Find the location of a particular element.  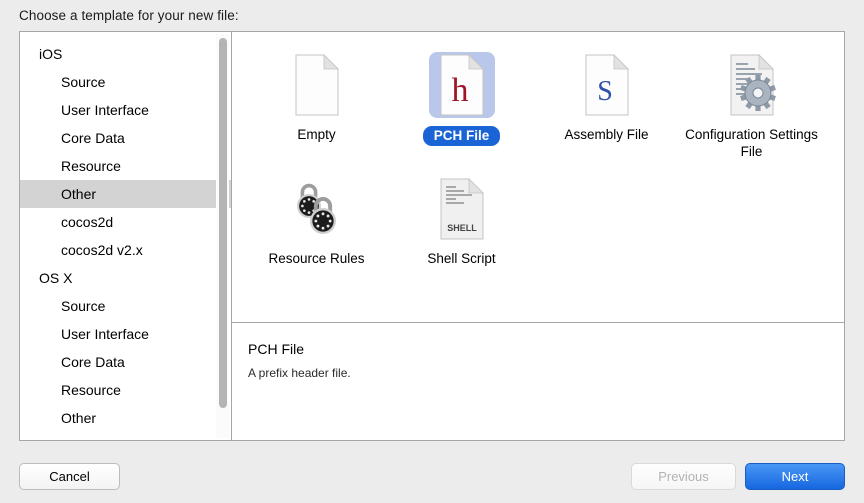

assembly-file-s-icon: S is located at coordinates (607, 85).